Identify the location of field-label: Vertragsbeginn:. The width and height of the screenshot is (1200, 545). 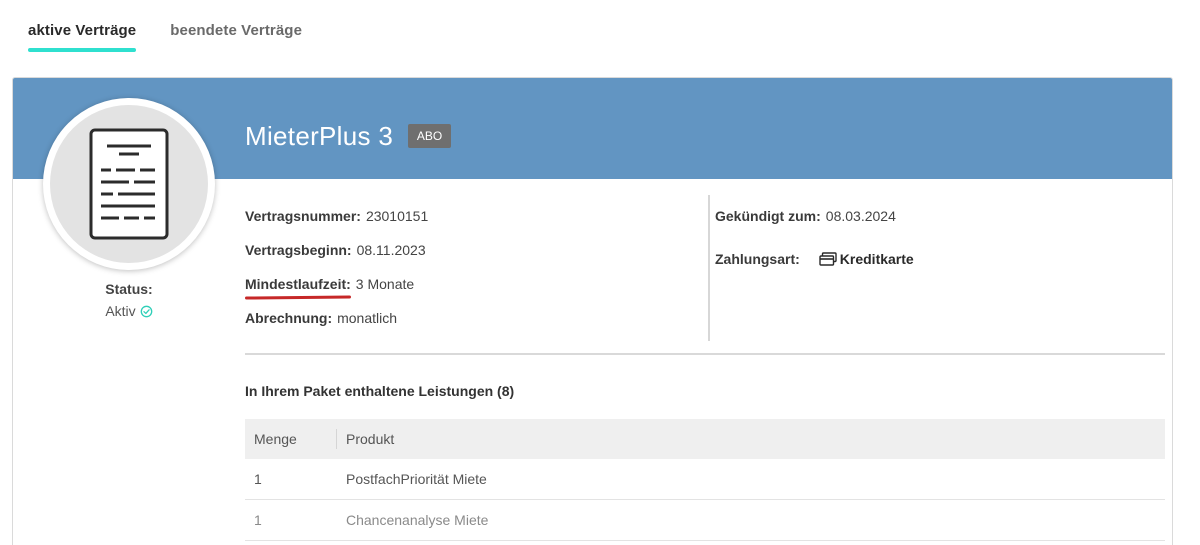
(298, 250).